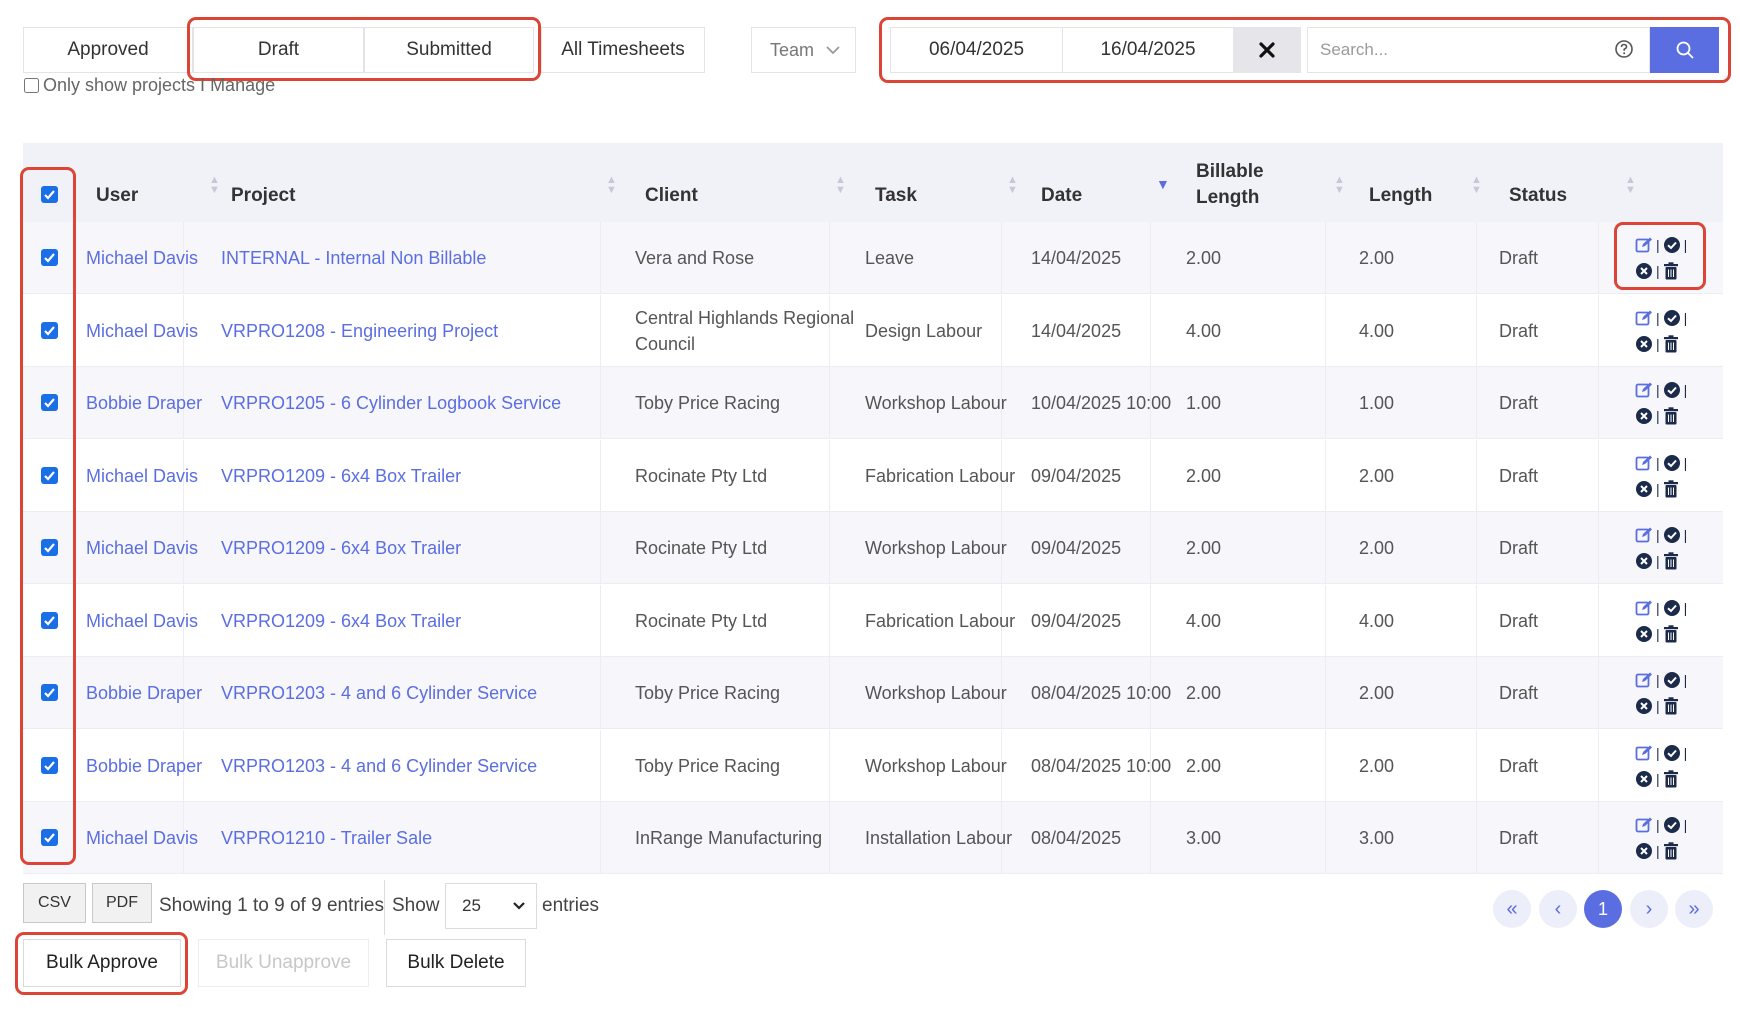 The height and width of the screenshot is (1011, 1740). Describe the element at coordinates (1512, 909) in the screenshot. I see `first-page-button: «` at that location.